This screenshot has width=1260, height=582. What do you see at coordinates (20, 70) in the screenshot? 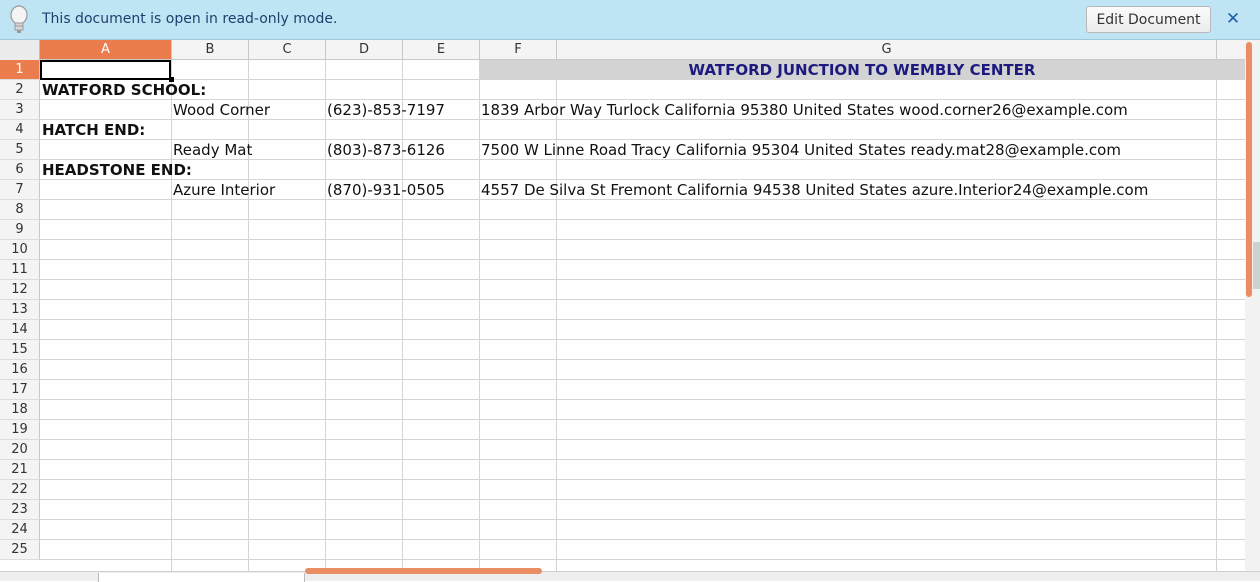
I see `row-header-1: 1` at bounding box center [20, 70].